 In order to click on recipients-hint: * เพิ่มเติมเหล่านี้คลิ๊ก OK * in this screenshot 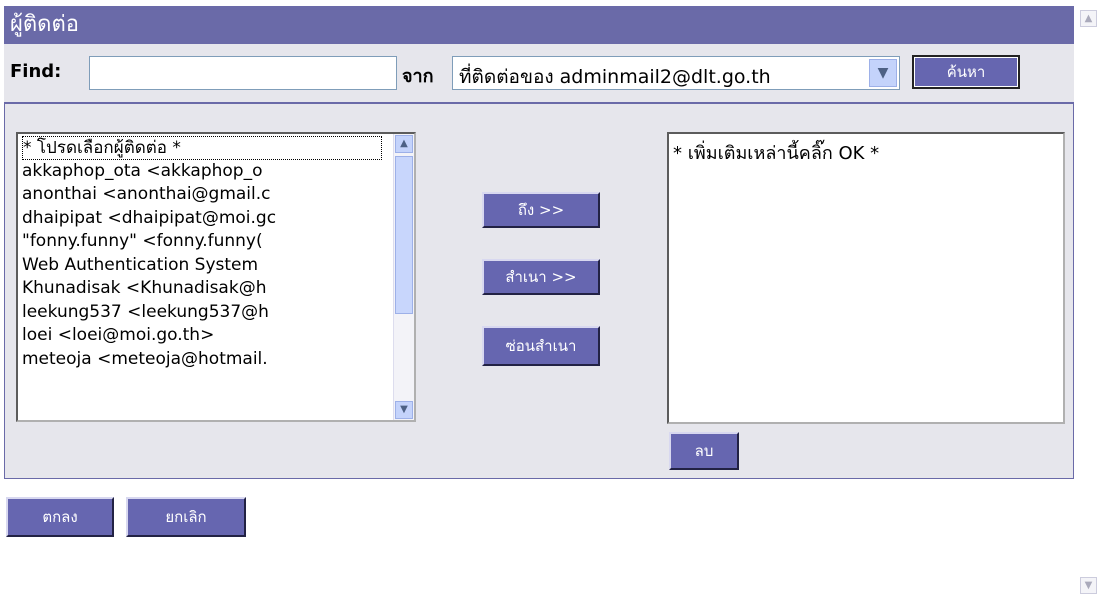, I will do `click(776, 153)`.